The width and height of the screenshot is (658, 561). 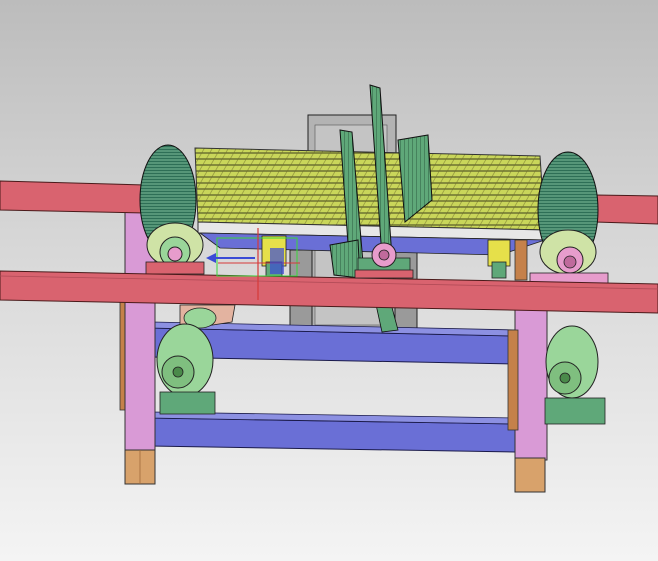 I want to click on mesh-conveyor, so click(x=370, y=201).